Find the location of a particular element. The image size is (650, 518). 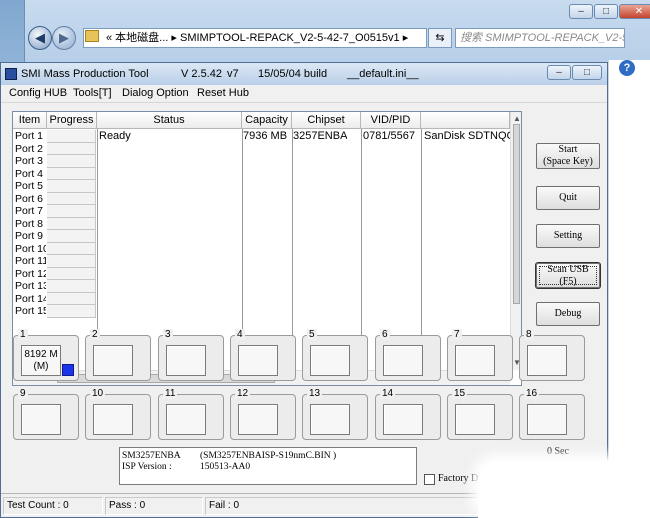

table-row-item: Port 1 is located at coordinates (29, 136).